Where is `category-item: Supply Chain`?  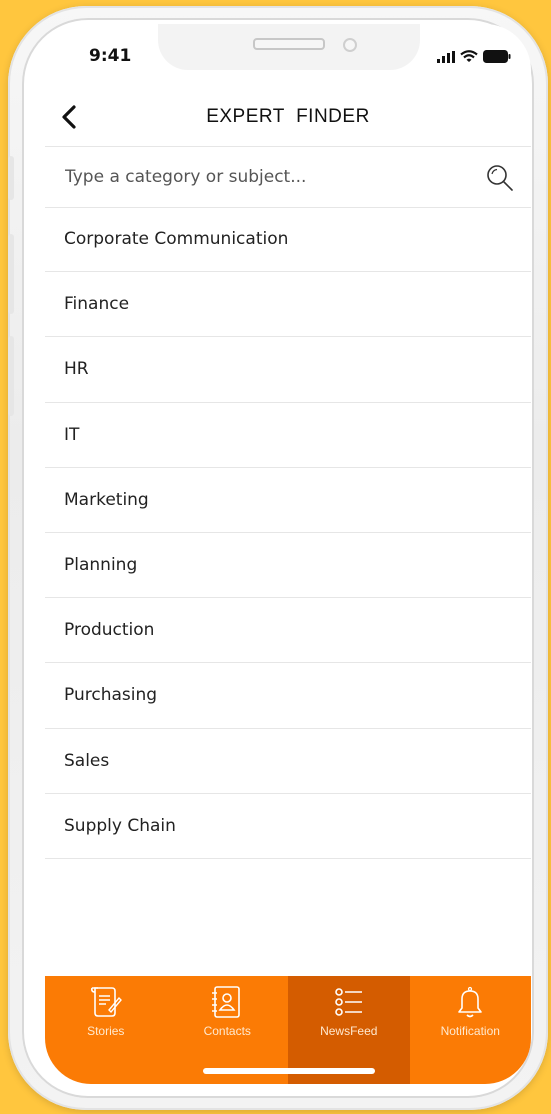
category-item: Supply Chain is located at coordinates (288, 826).